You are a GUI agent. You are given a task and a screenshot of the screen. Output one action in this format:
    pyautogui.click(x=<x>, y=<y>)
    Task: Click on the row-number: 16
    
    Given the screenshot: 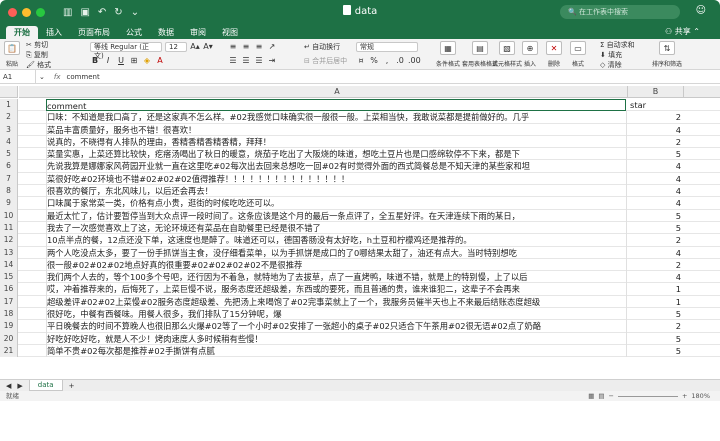 What is the action you would take?
    pyautogui.click(x=9, y=289)
    